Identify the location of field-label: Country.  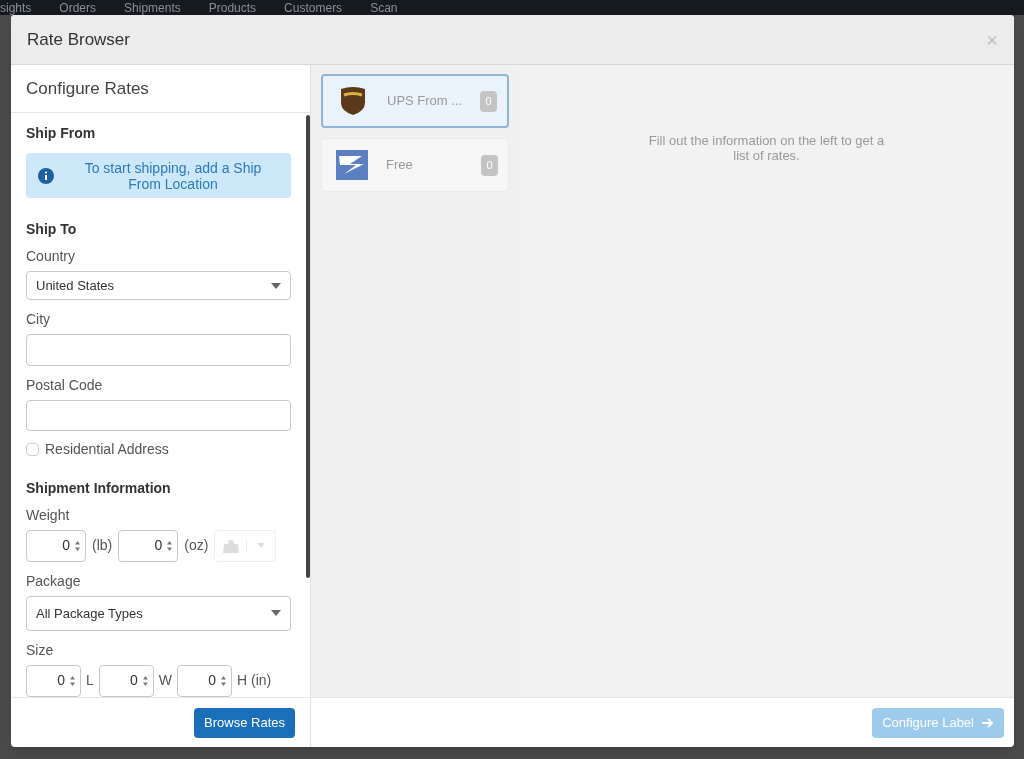
(51, 257).